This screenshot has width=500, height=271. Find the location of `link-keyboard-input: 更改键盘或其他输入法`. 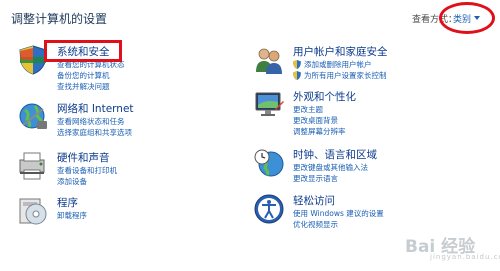

link-keyboard-input: 更改键盘或其他输入法 is located at coordinates (330, 167).